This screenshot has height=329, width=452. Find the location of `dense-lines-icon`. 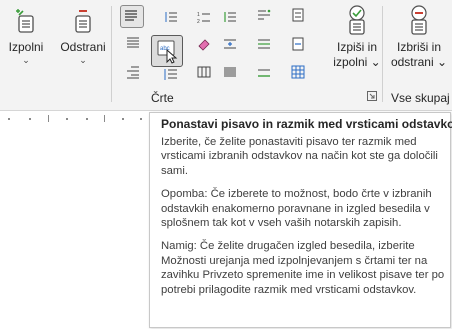

dense-lines-icon is located at coordinates (230, 72).